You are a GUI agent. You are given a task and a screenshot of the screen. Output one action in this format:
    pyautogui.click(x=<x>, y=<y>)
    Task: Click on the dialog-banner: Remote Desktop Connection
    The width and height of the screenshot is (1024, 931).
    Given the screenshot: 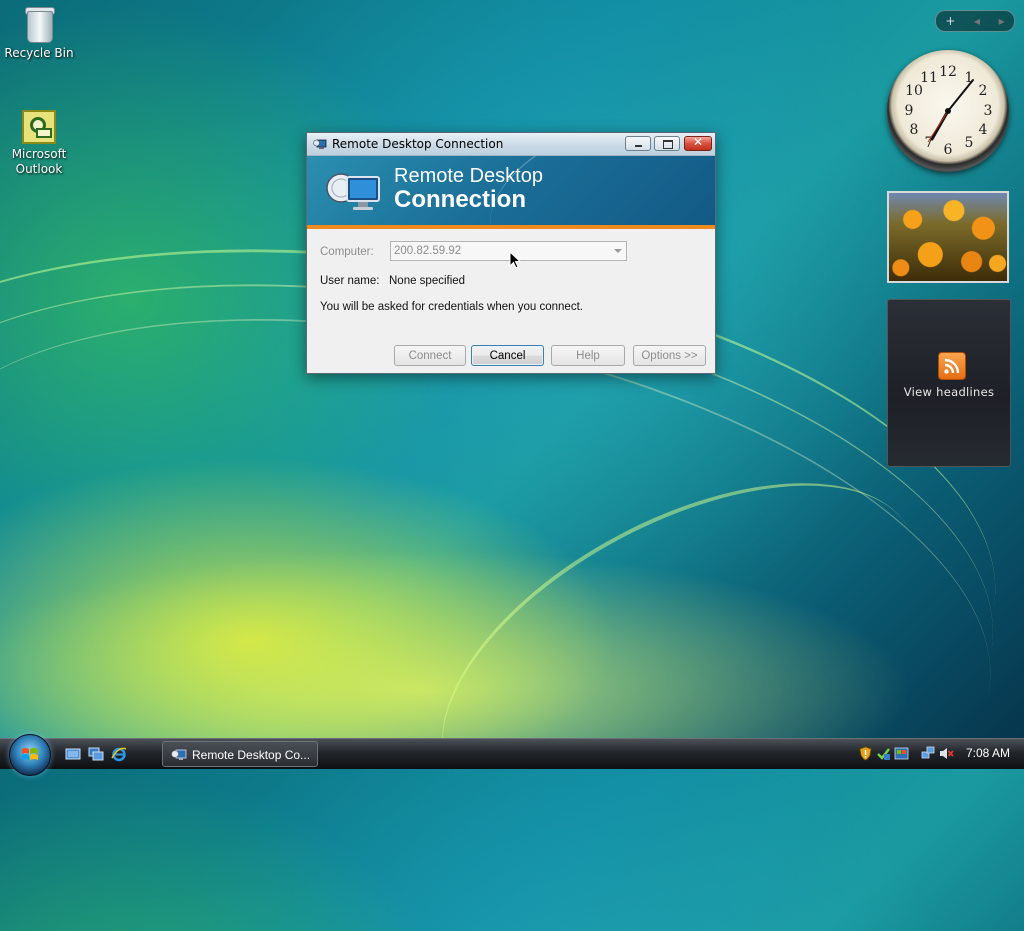 What is the action you would take?
    pyautogui.click(x=511, y=192)
    